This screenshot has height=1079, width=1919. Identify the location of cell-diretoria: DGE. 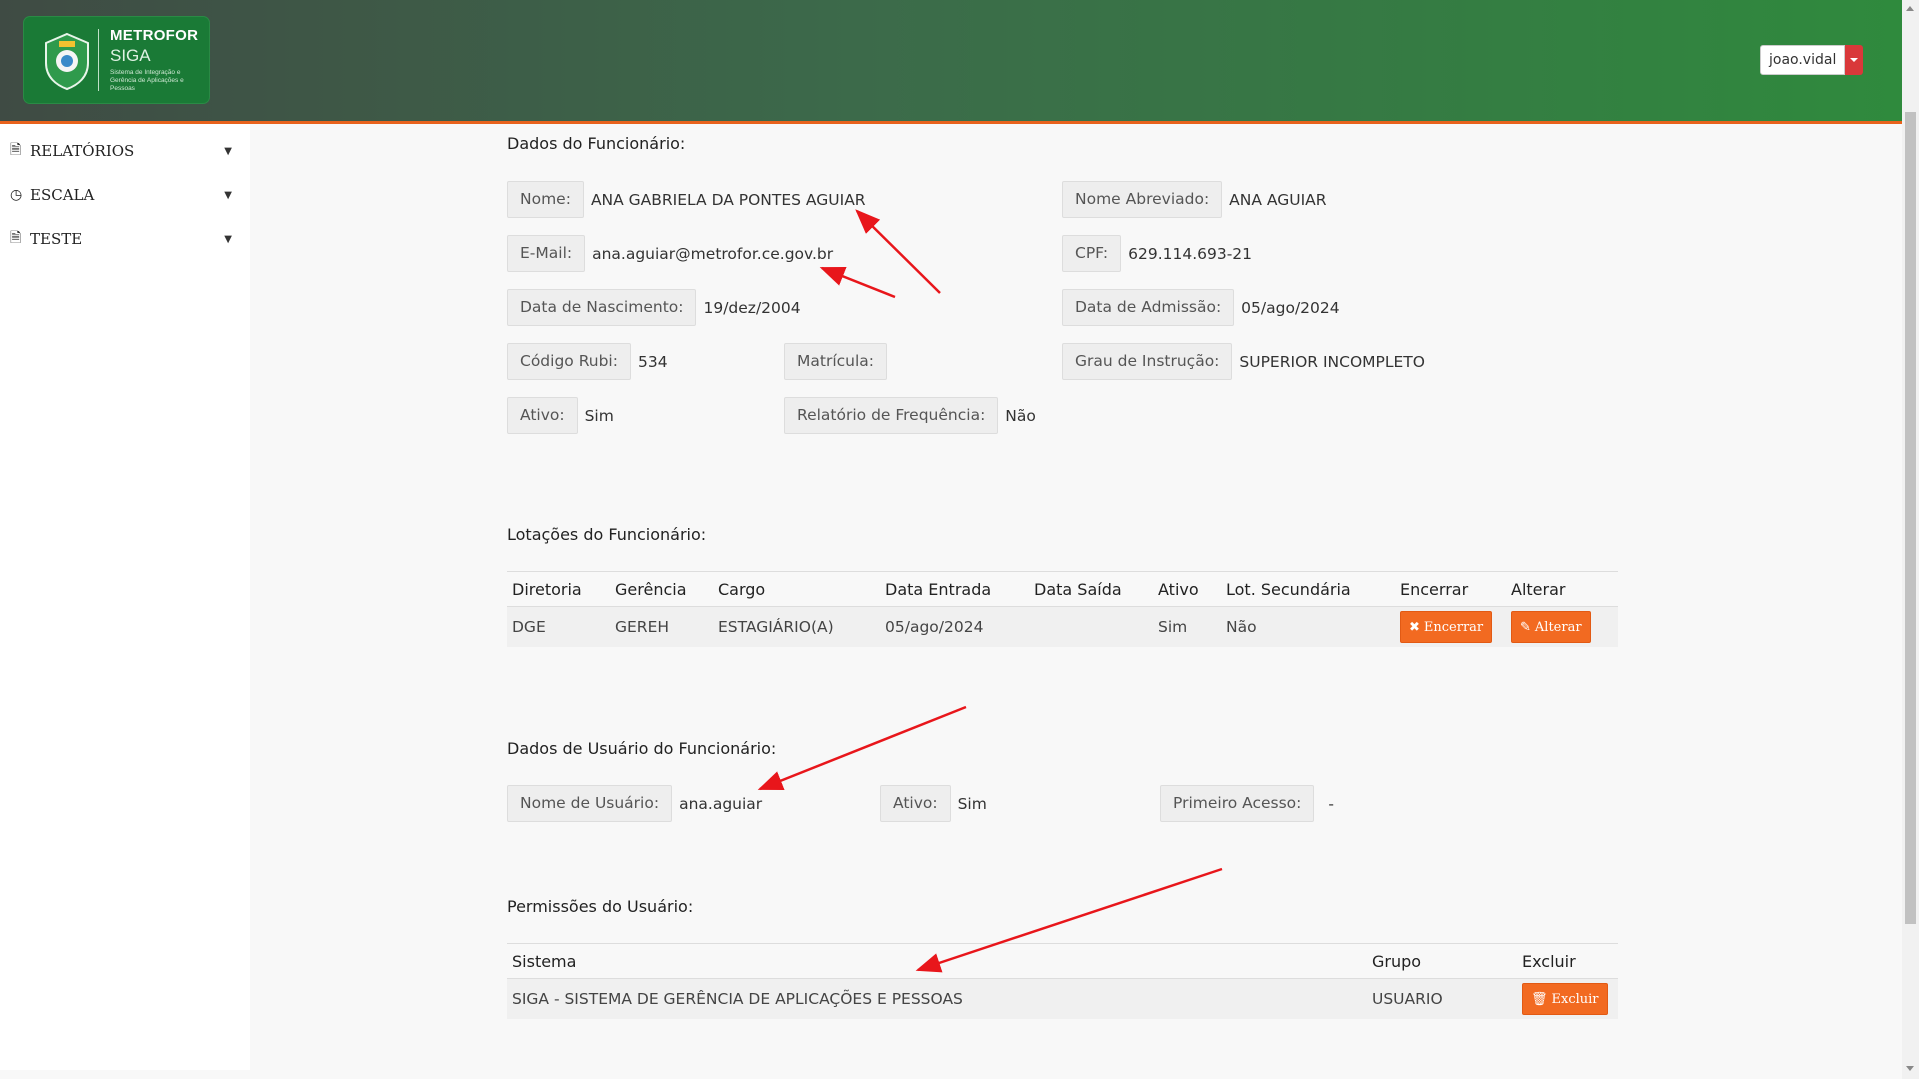
(558, 626).